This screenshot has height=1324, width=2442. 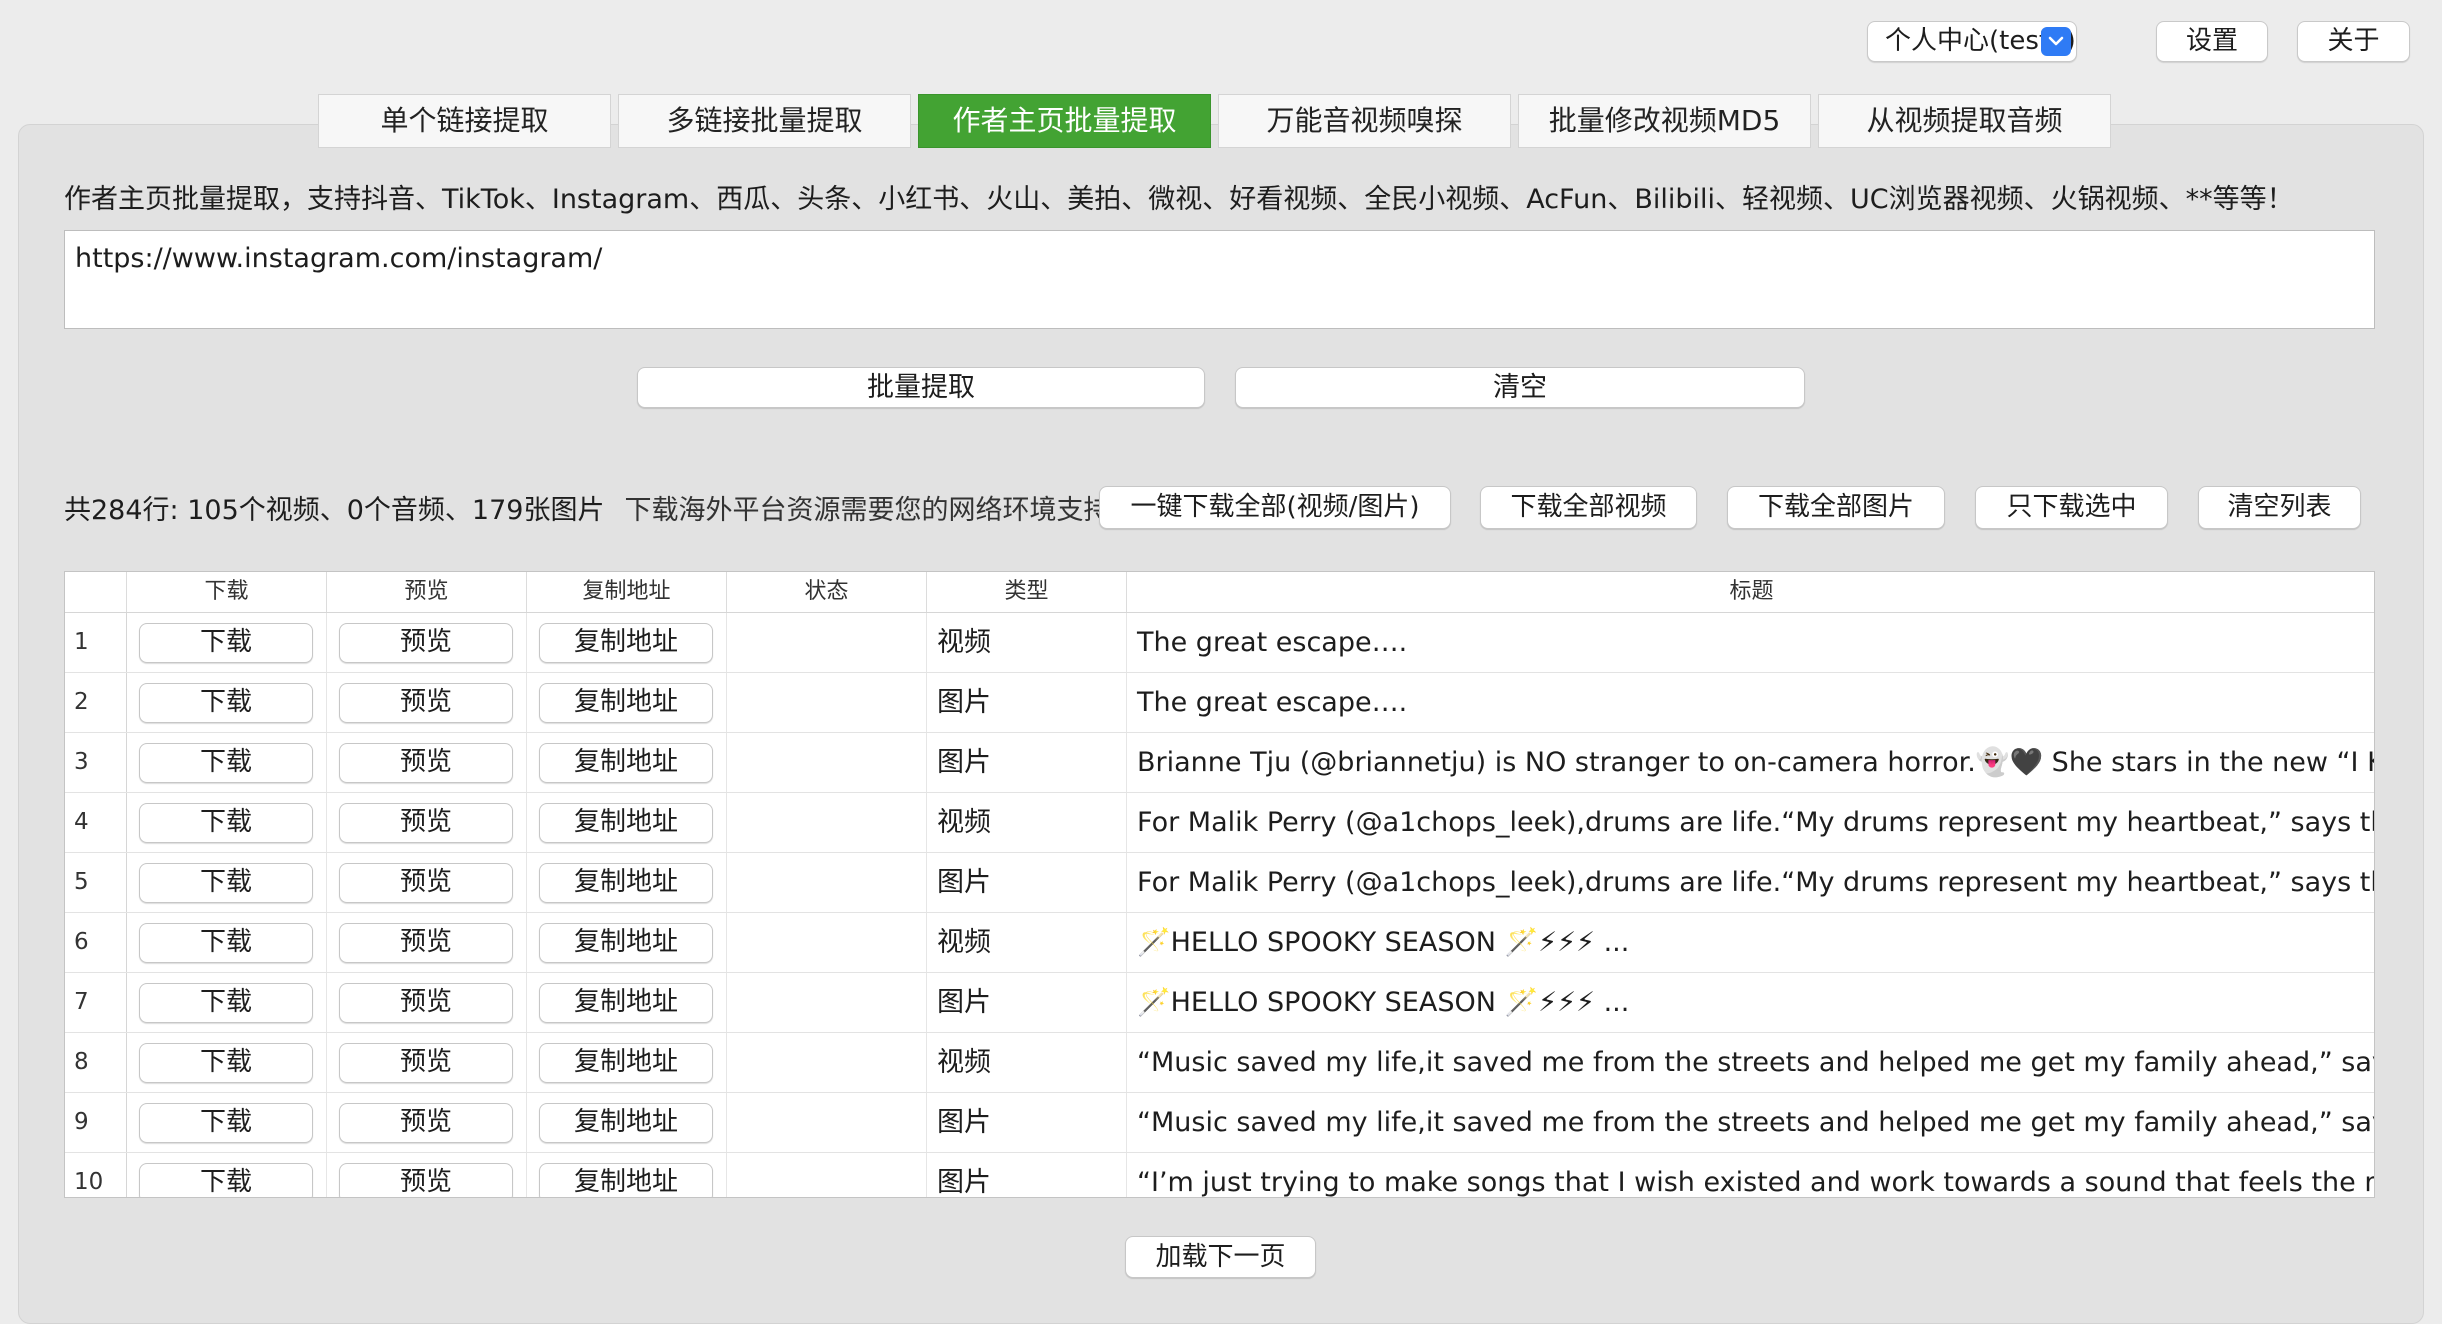 I want to click on table-header: 下载 预览 复制地址 状态 类型 标题, so click(x=1219, y=592).